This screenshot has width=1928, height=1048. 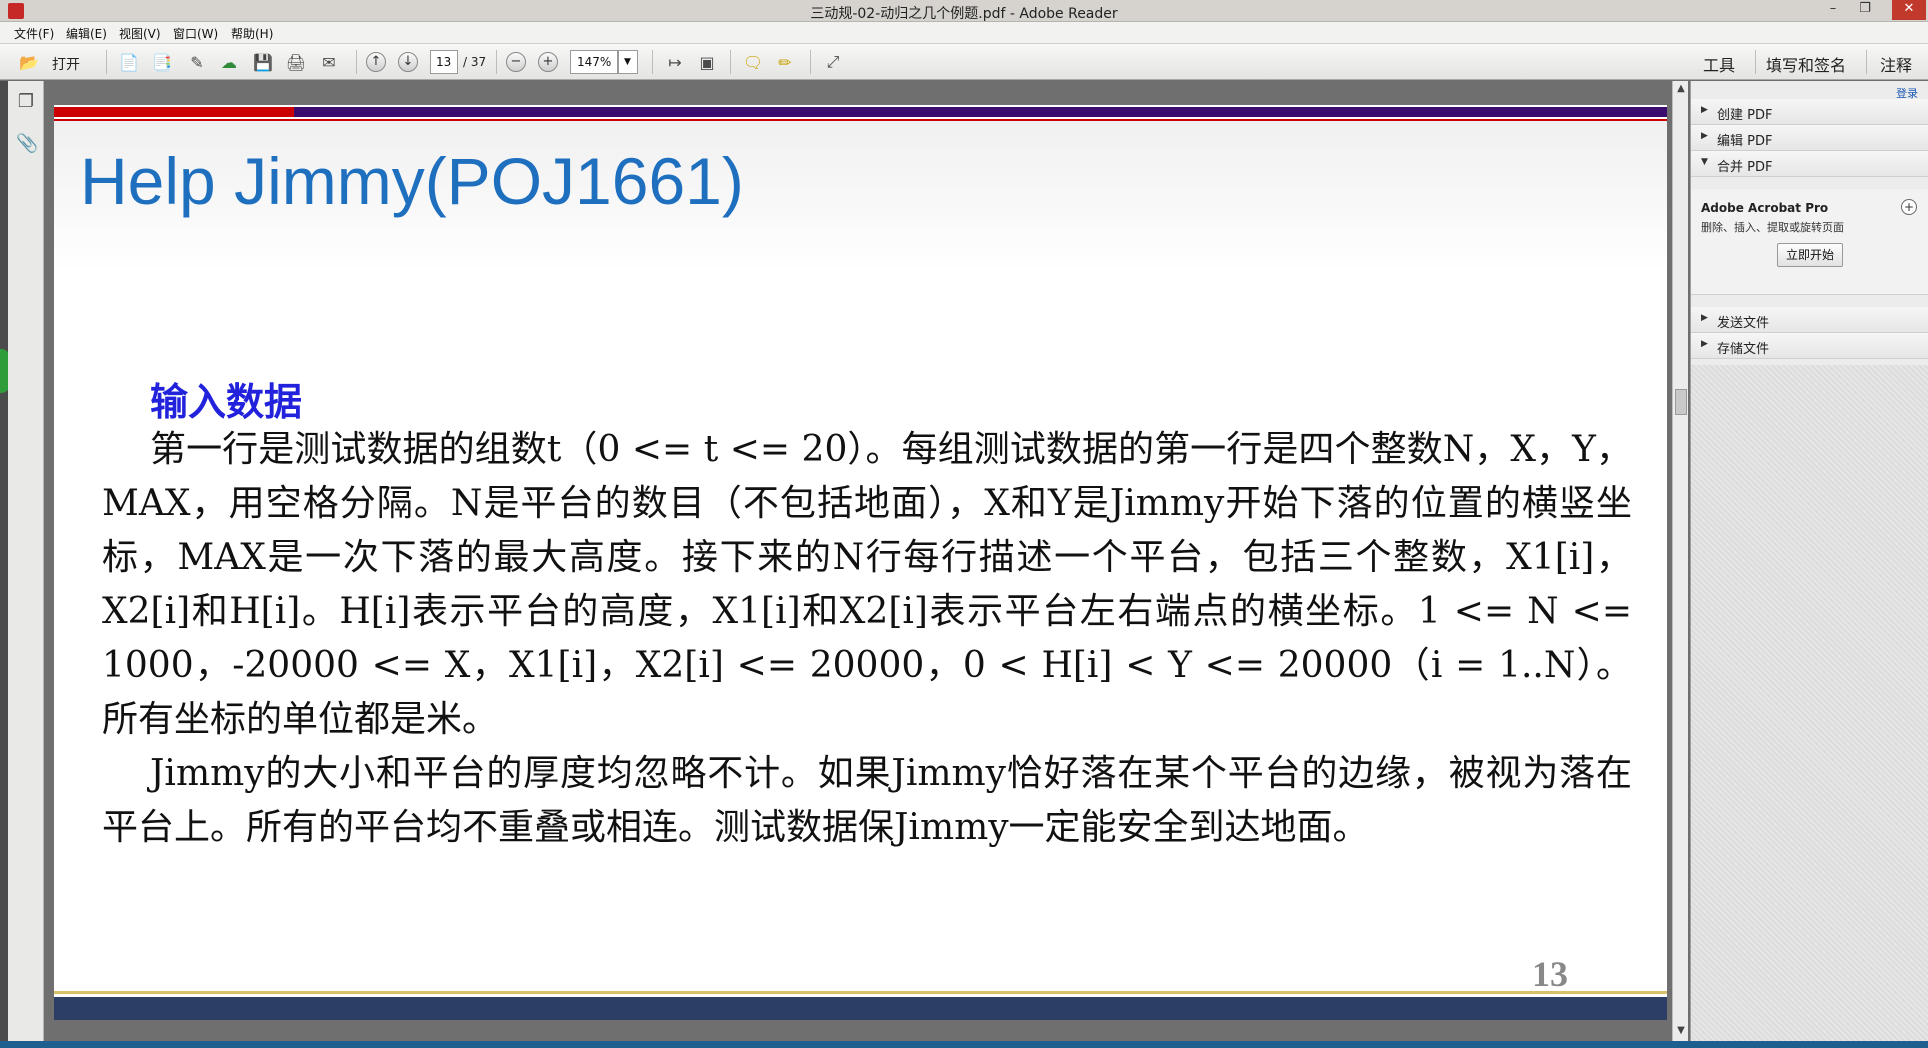 I want to click on print-icon: 🖨, so click(x=296, y=62).